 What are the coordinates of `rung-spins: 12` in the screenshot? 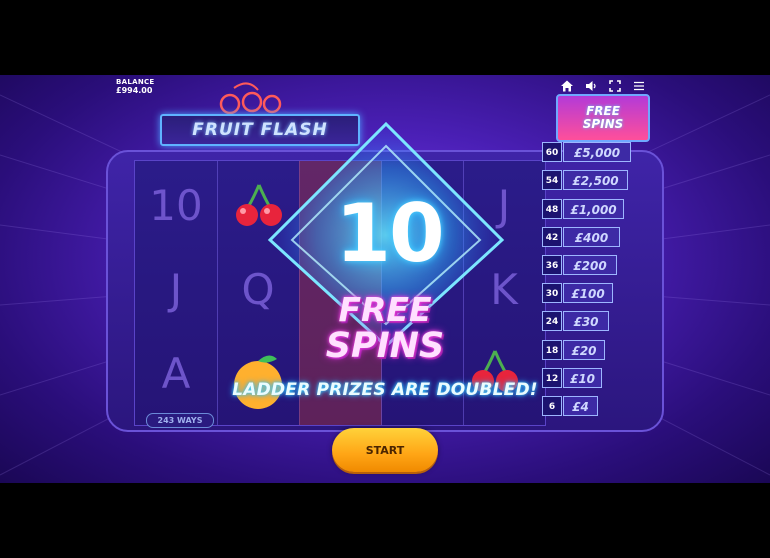 It's located at (552, 378).